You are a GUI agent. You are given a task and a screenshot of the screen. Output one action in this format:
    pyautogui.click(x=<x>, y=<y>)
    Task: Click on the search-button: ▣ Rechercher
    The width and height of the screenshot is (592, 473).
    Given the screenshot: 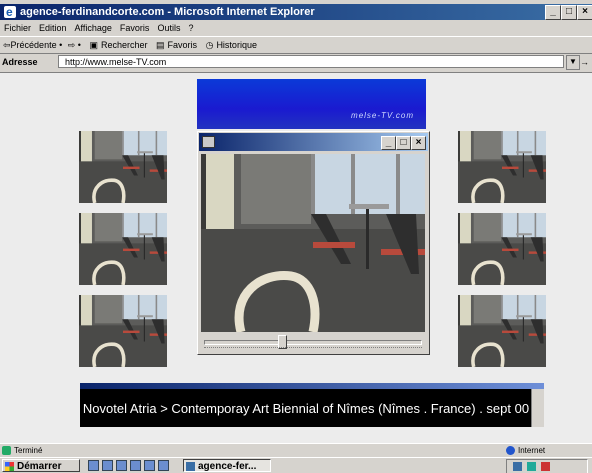 What is the action you would take?
    pyautogui.click(x=116, y=45)
    